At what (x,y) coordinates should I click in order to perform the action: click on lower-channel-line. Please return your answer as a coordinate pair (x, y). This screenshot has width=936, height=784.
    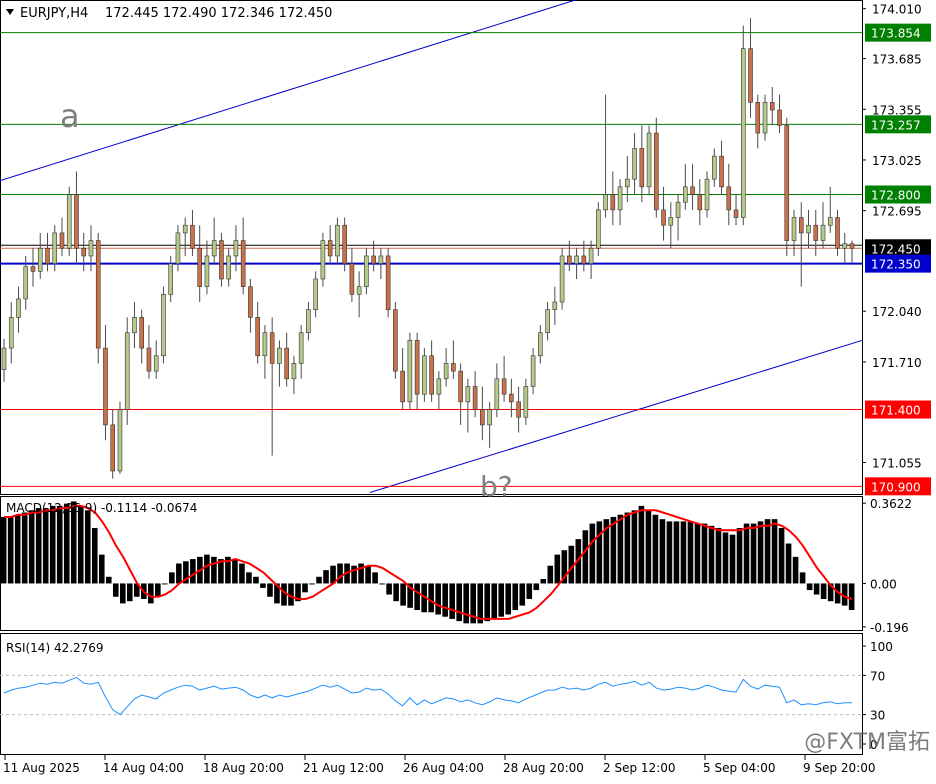
    Looking at the image, I should click on (616, 416).